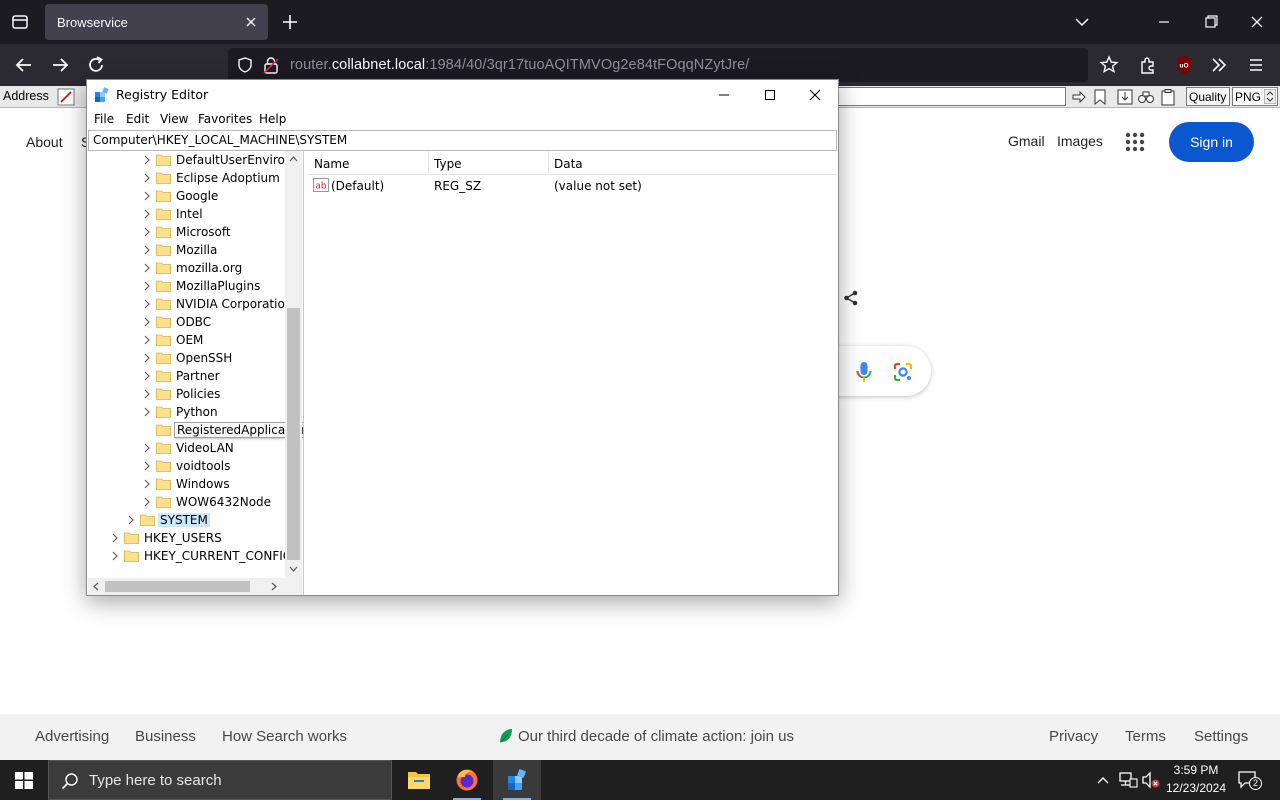 This screenshot has height=800, width=1280. I want to click on voice-search-mic-icon, so click(864, 372).